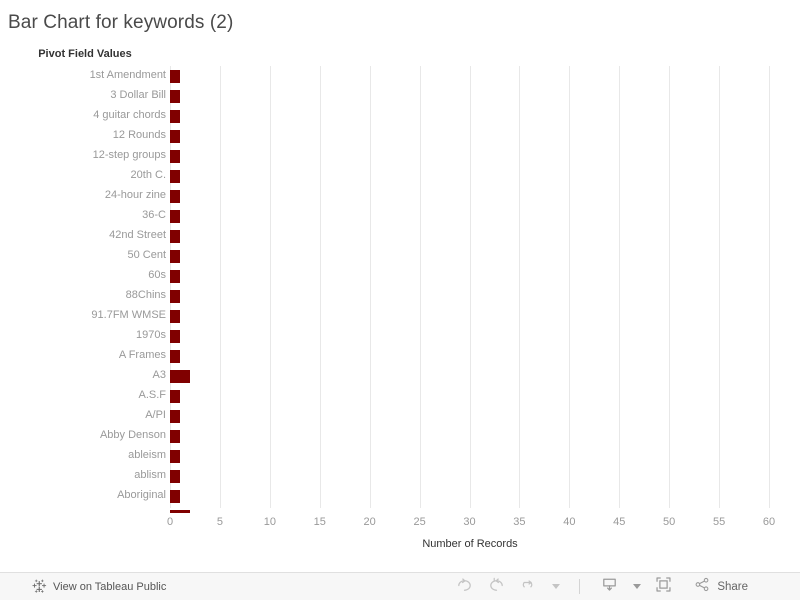  Describe the element at coordinates (145, 295) in the screenshot. I see `category-label: 88Chins` at that location.